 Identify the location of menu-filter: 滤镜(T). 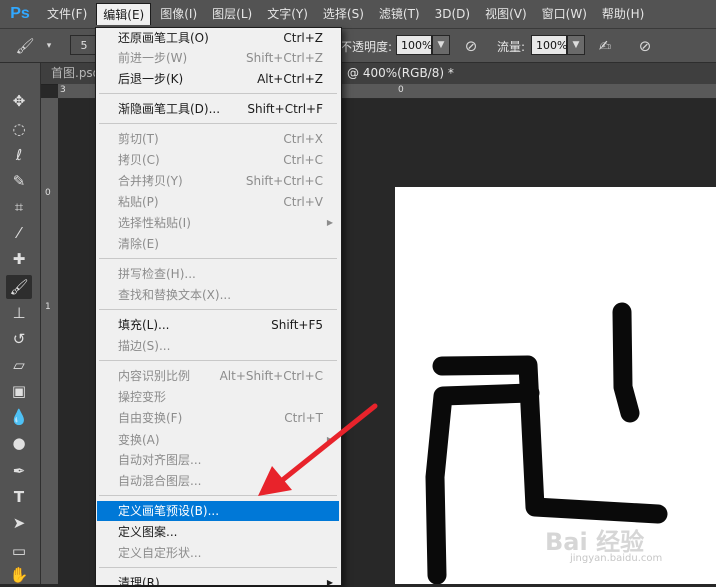
(399, 14).